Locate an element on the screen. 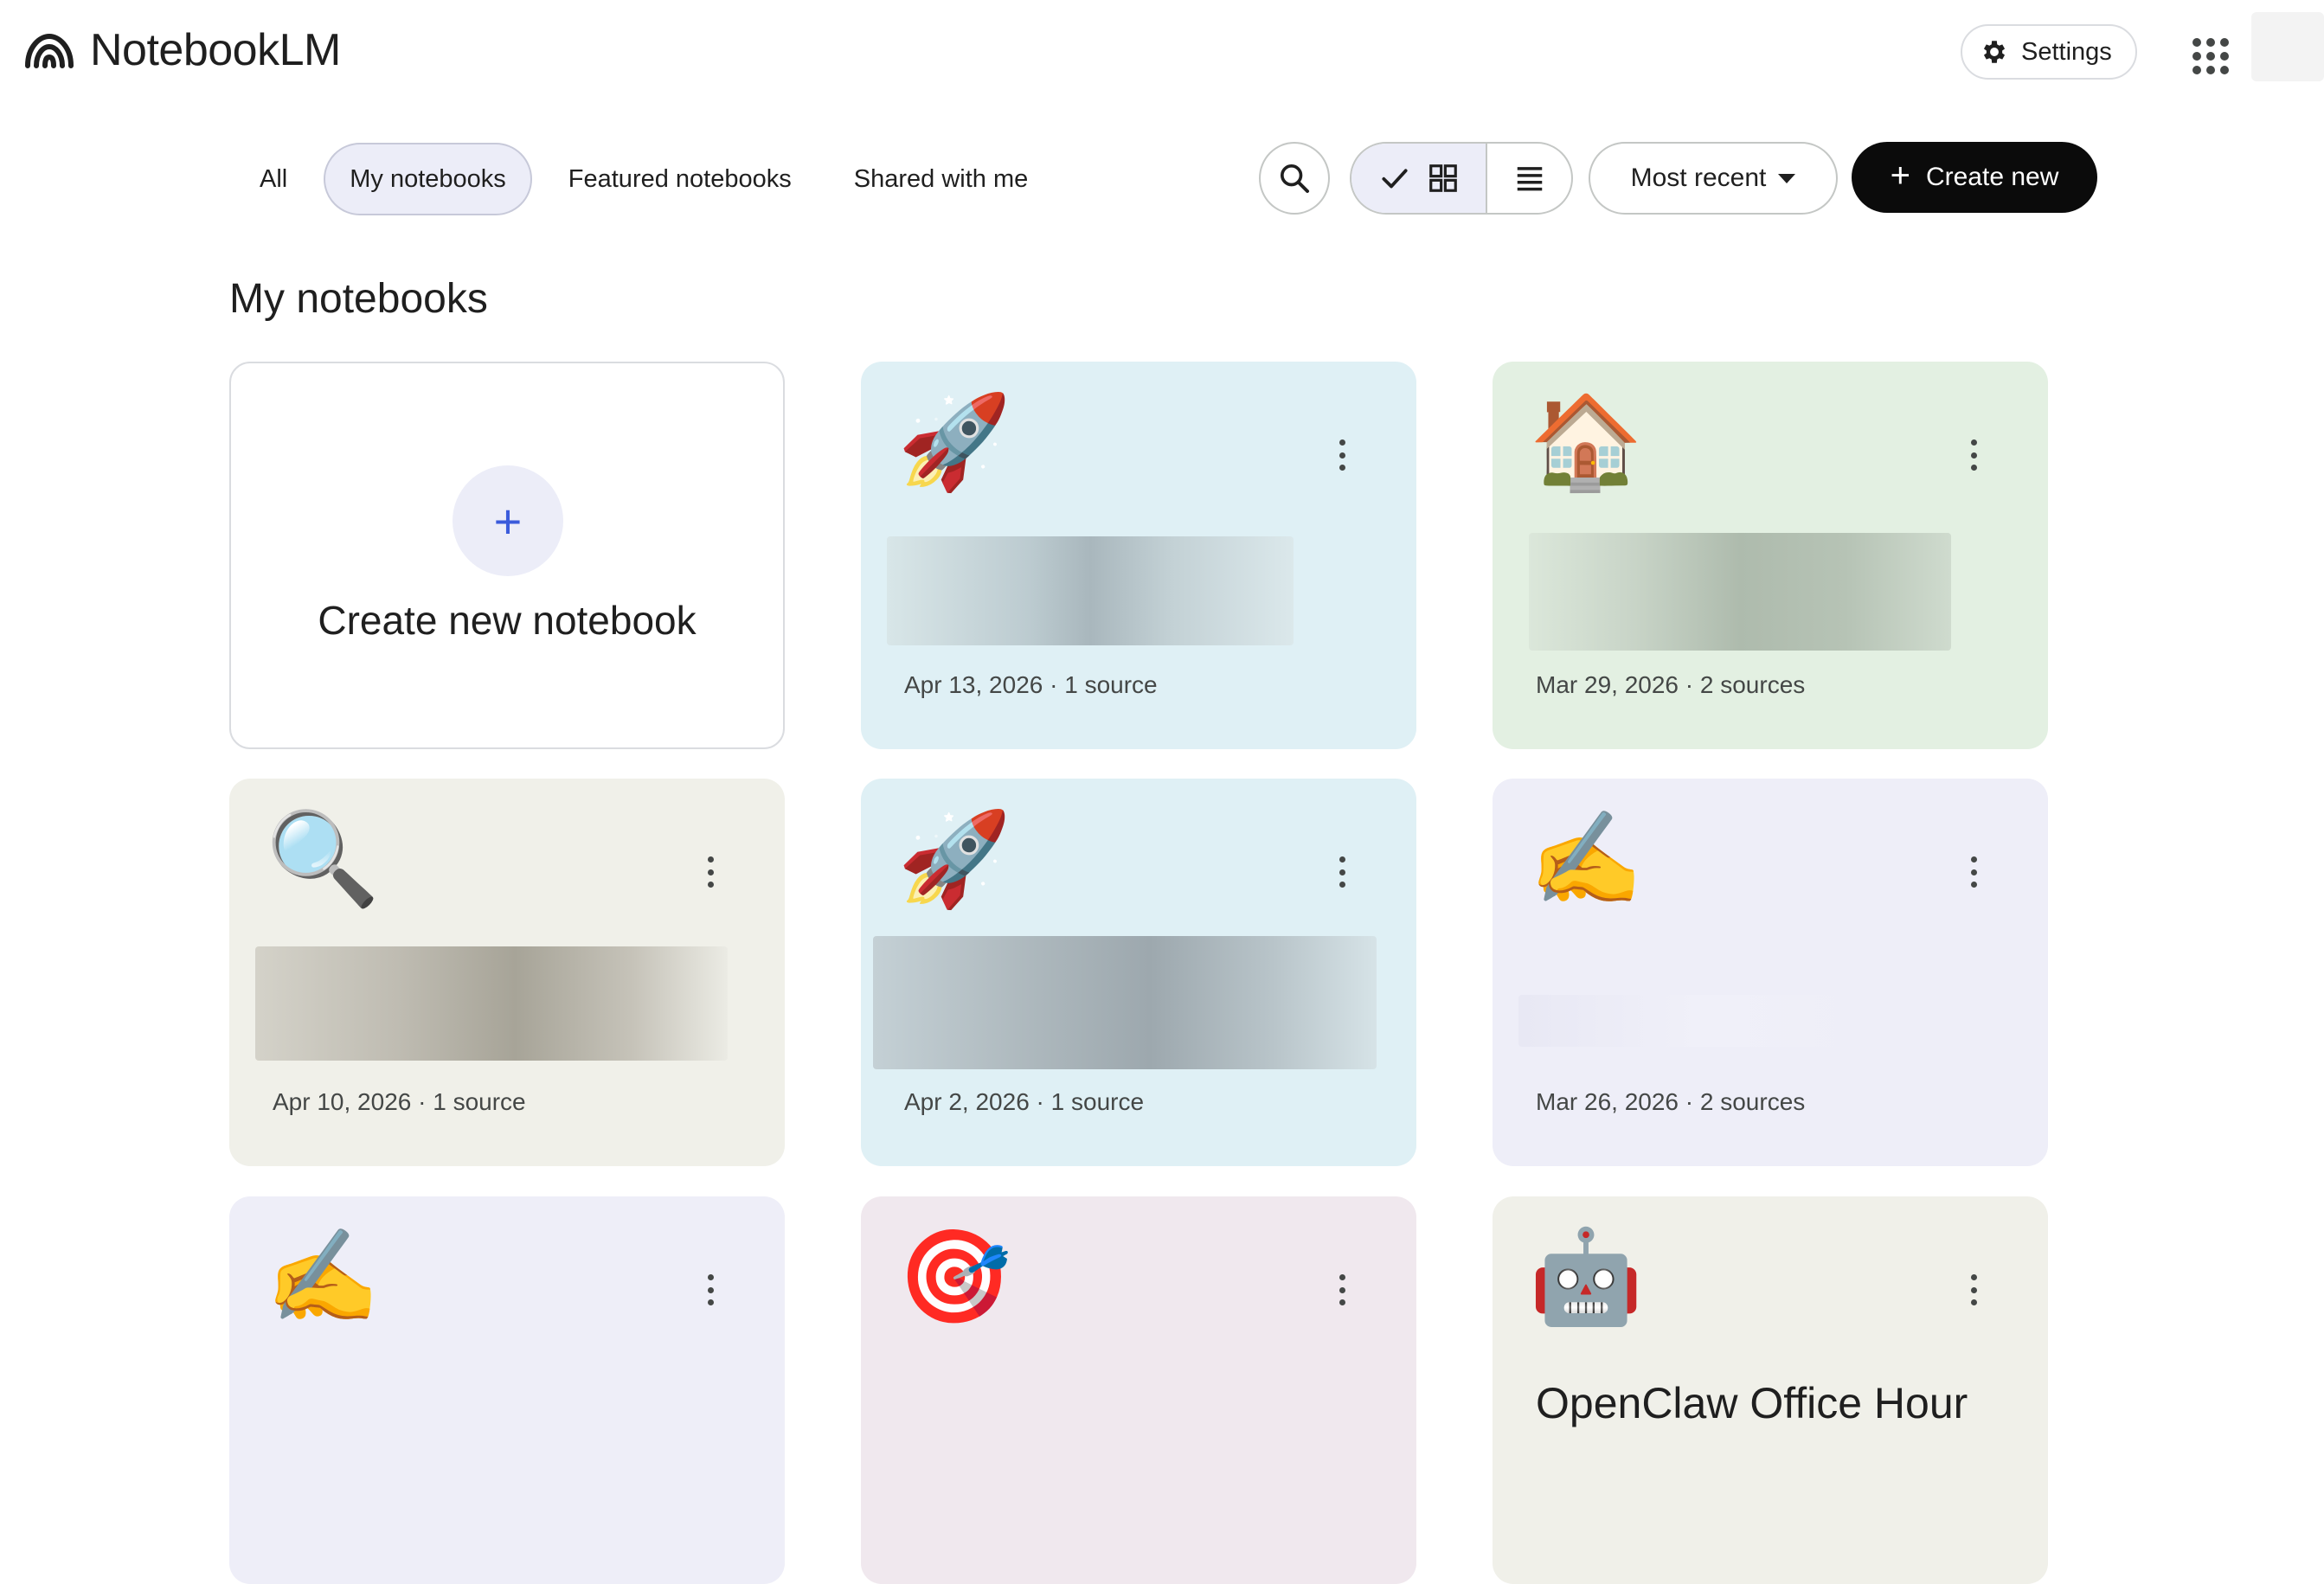  apps-grid-icon is located at coordinates (2208, 53).